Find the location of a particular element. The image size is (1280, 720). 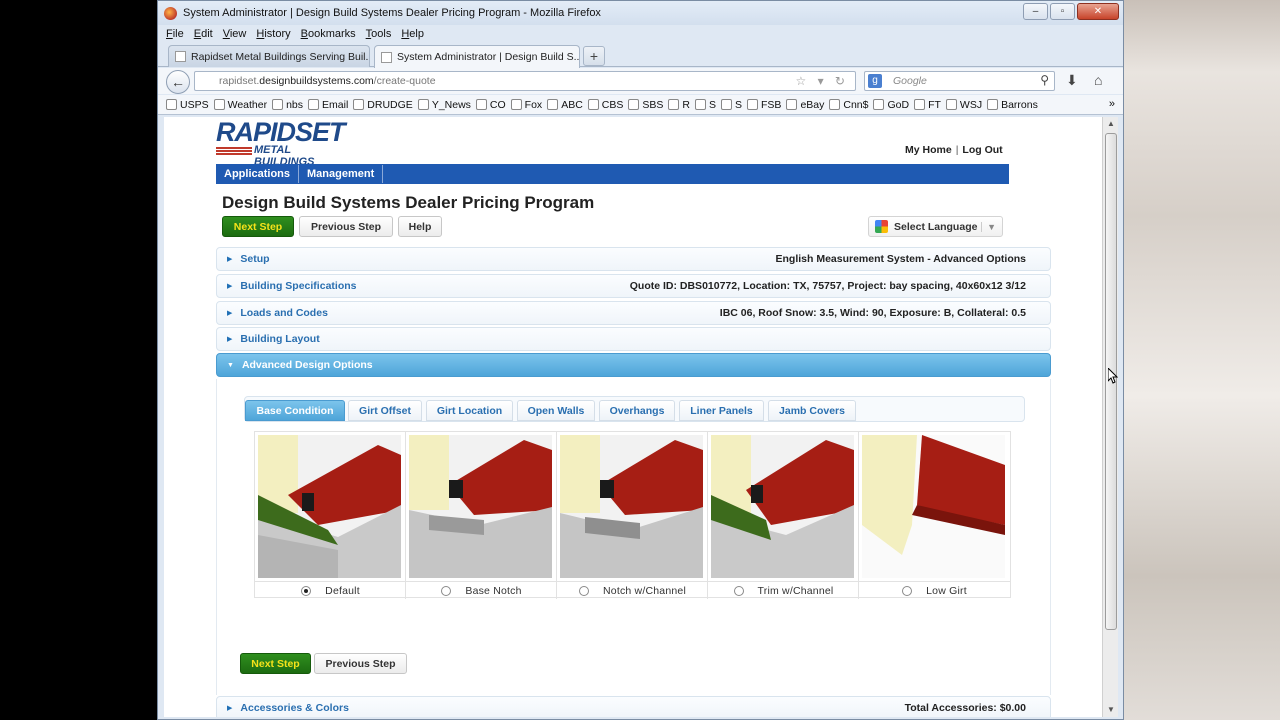

next-step-button: Next Step is located at coordinates (258, 226).